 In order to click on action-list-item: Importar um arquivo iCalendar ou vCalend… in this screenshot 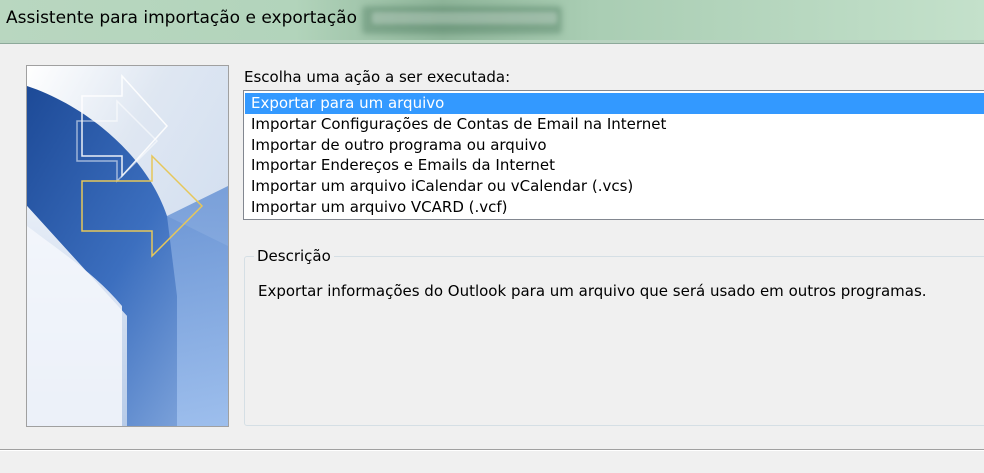, I will do `click(614, 186)`.